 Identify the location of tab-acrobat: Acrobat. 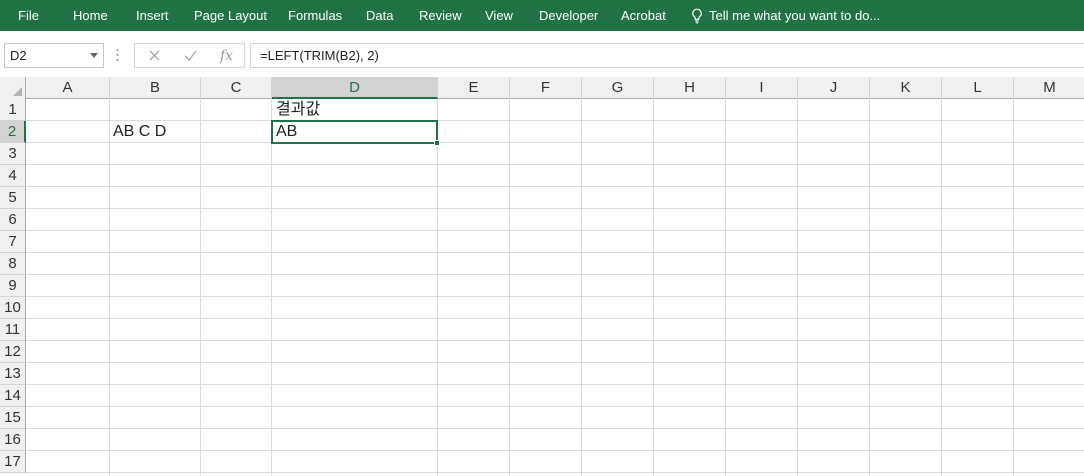
(643, 15).